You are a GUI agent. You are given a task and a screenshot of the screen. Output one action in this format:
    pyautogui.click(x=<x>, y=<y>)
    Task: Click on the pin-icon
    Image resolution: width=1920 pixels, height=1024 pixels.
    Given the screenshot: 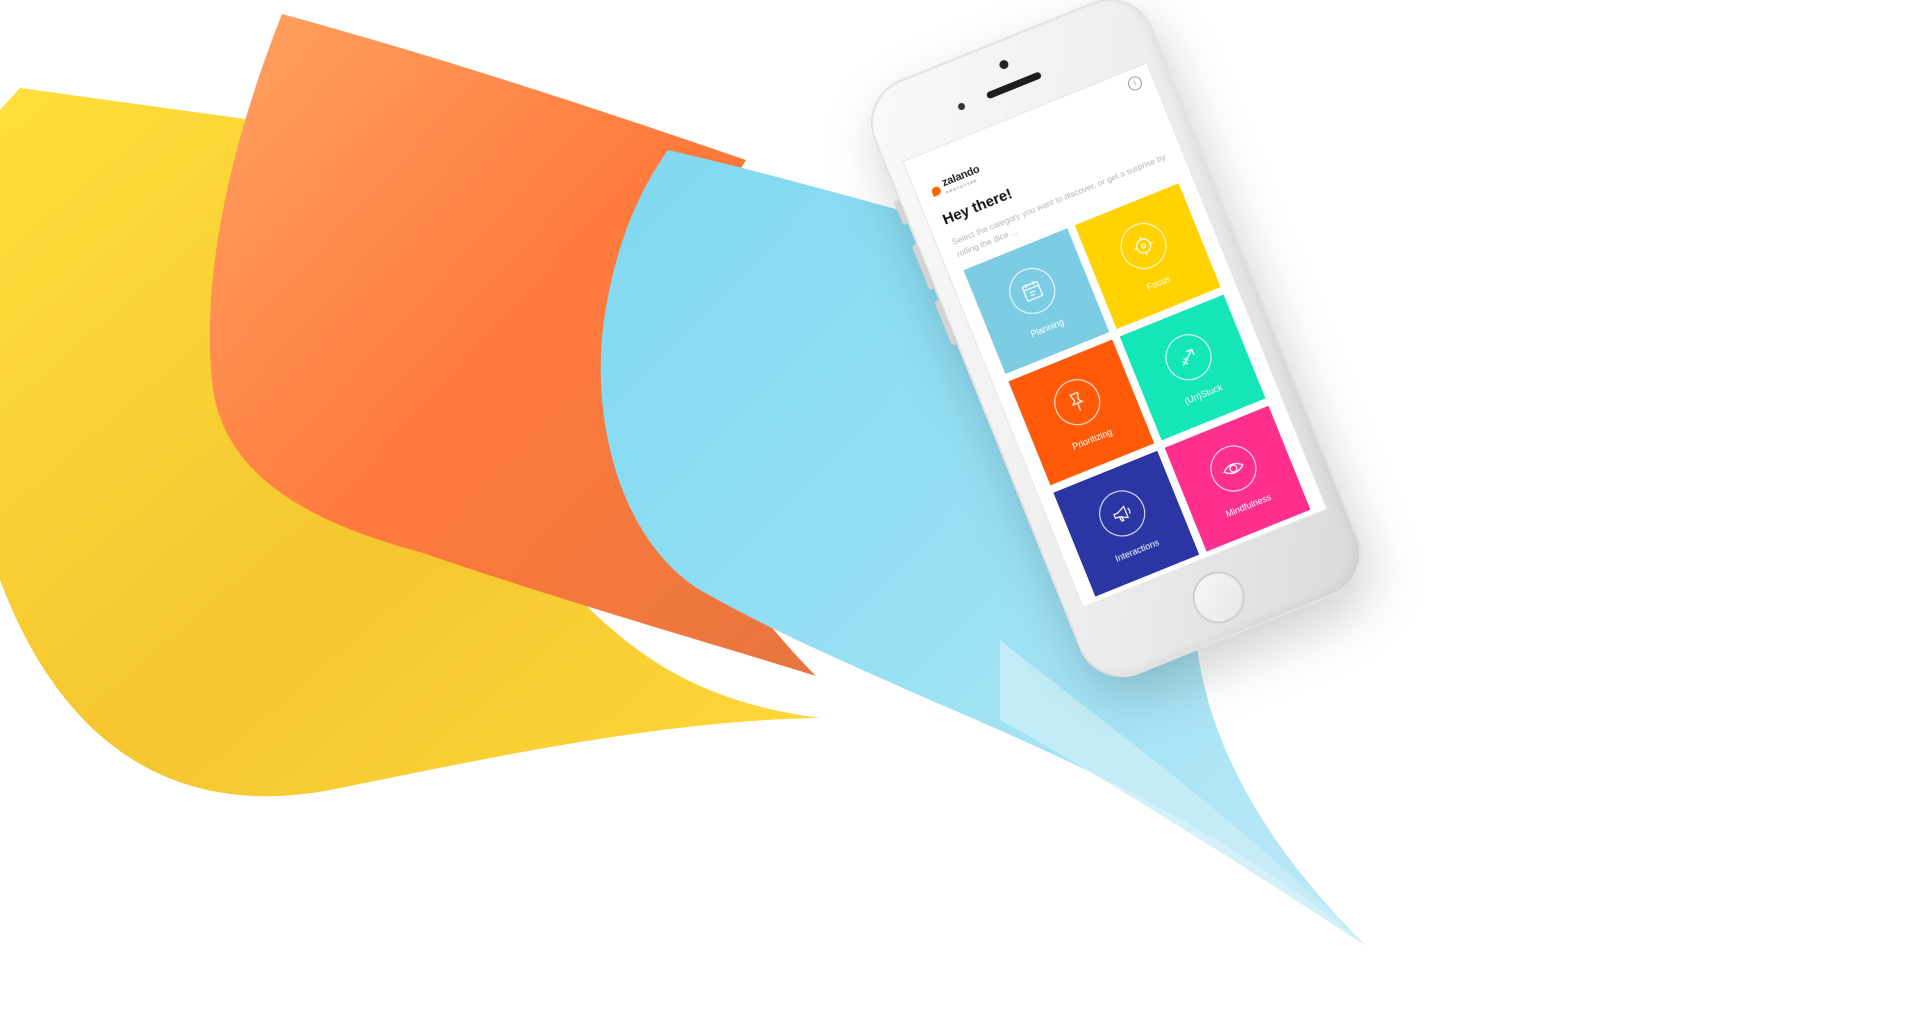 What is the action you would take?
    pyautogui.click(x=1077, y=402)
    